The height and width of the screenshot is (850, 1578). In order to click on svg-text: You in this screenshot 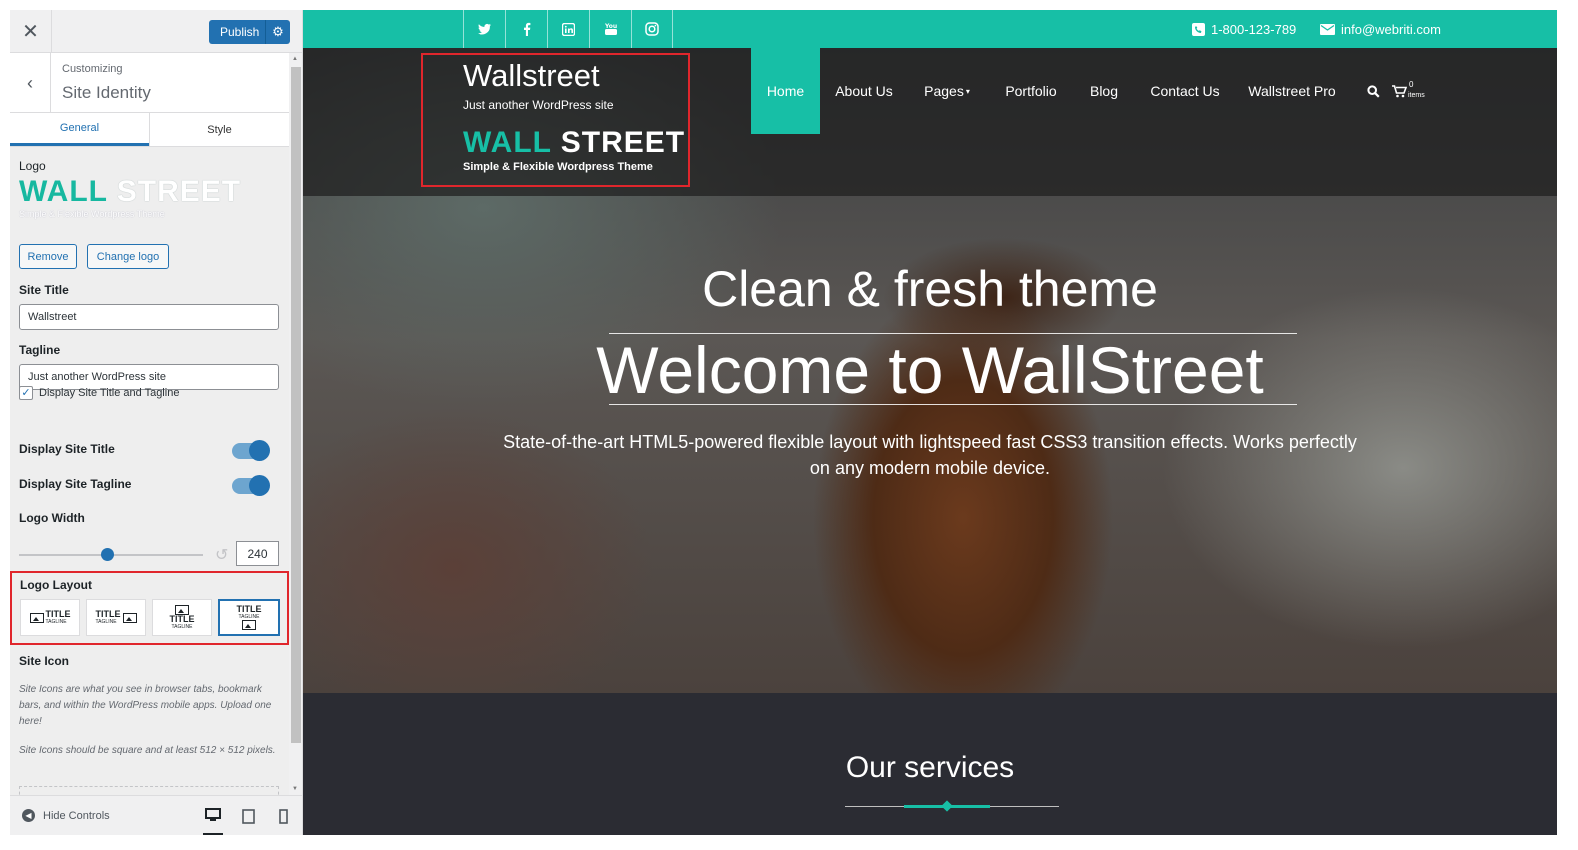, I will do `click(610, 26)`.